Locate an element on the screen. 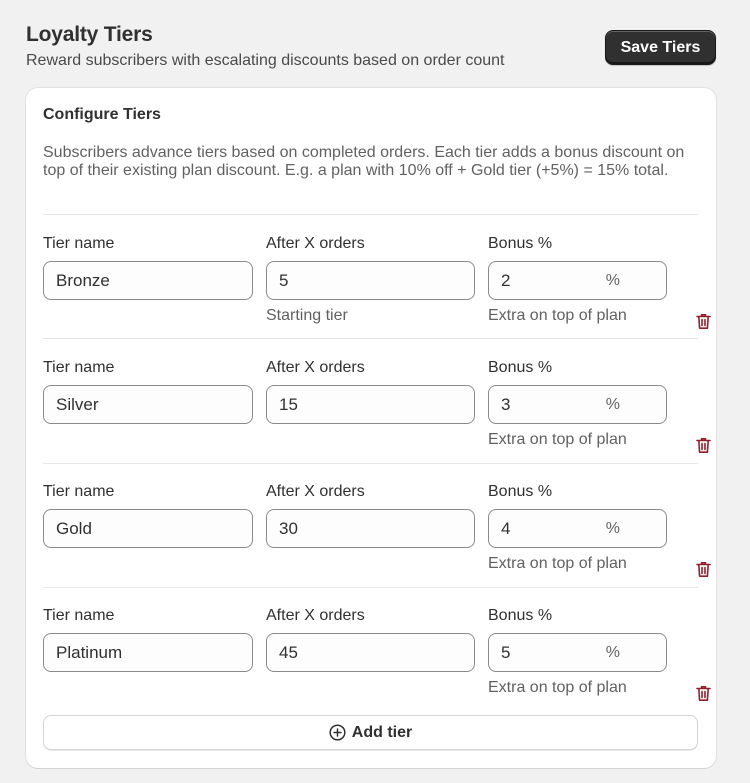 The height and width of the screenshot is (783, 750). after-orders-help: Starting tier is located at coordinates (307, 315).